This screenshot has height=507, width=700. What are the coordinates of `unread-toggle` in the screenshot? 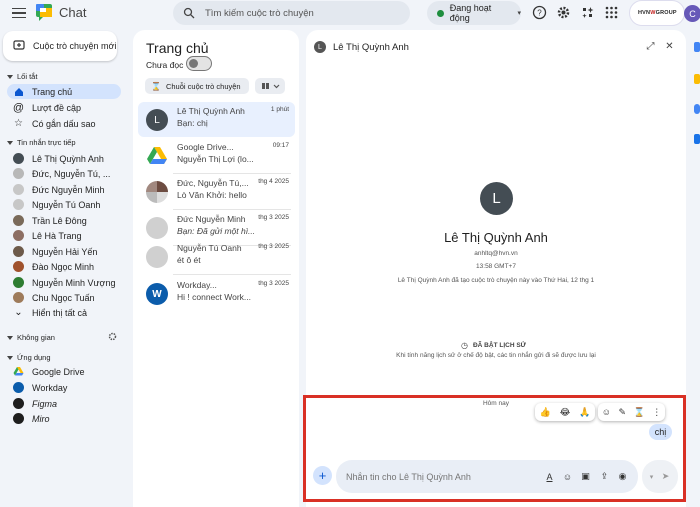 It's located at (199, 63).